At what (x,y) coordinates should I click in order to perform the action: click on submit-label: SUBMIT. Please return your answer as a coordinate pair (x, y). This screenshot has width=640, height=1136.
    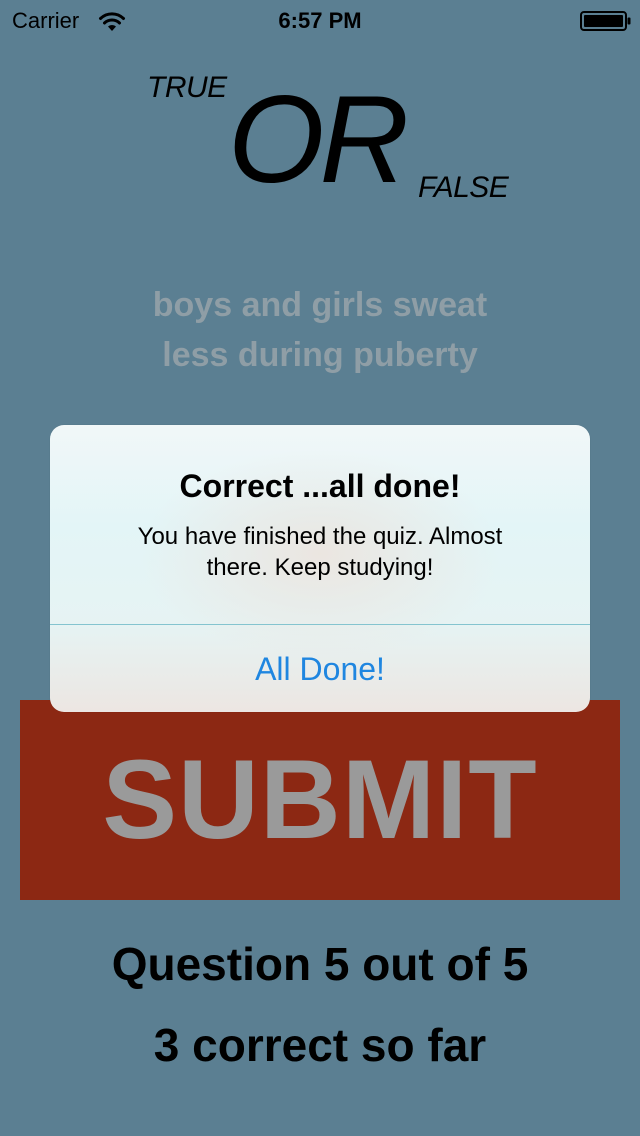
    Looking at the image, I should click on (320, 799).